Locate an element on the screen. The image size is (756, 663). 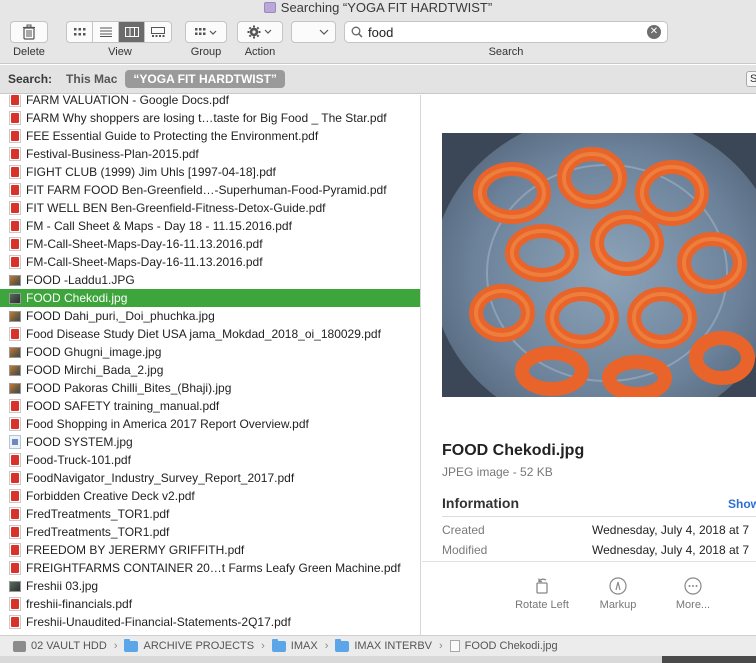
folder-icon is located at coordinates (278, 645).